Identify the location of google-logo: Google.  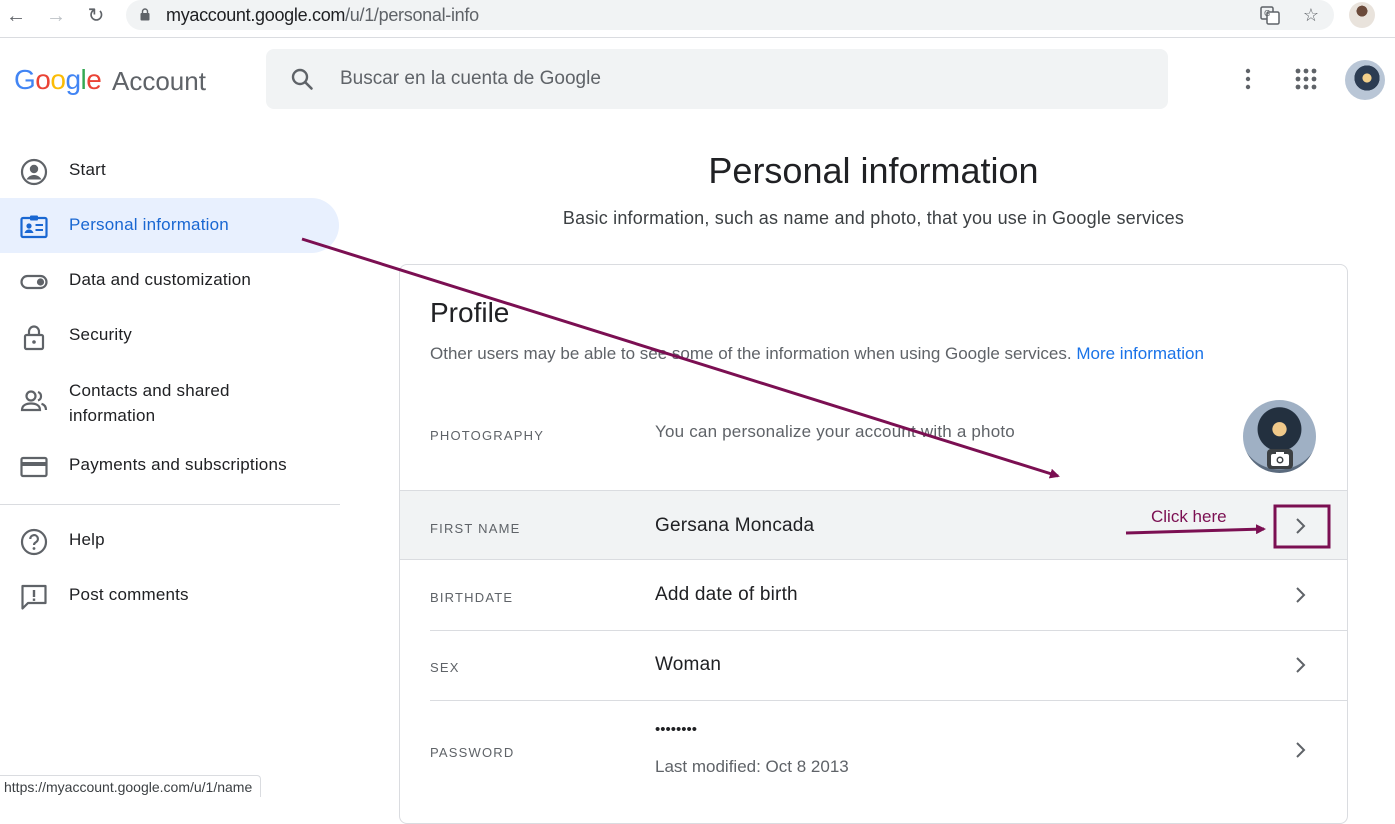
(58, 80).